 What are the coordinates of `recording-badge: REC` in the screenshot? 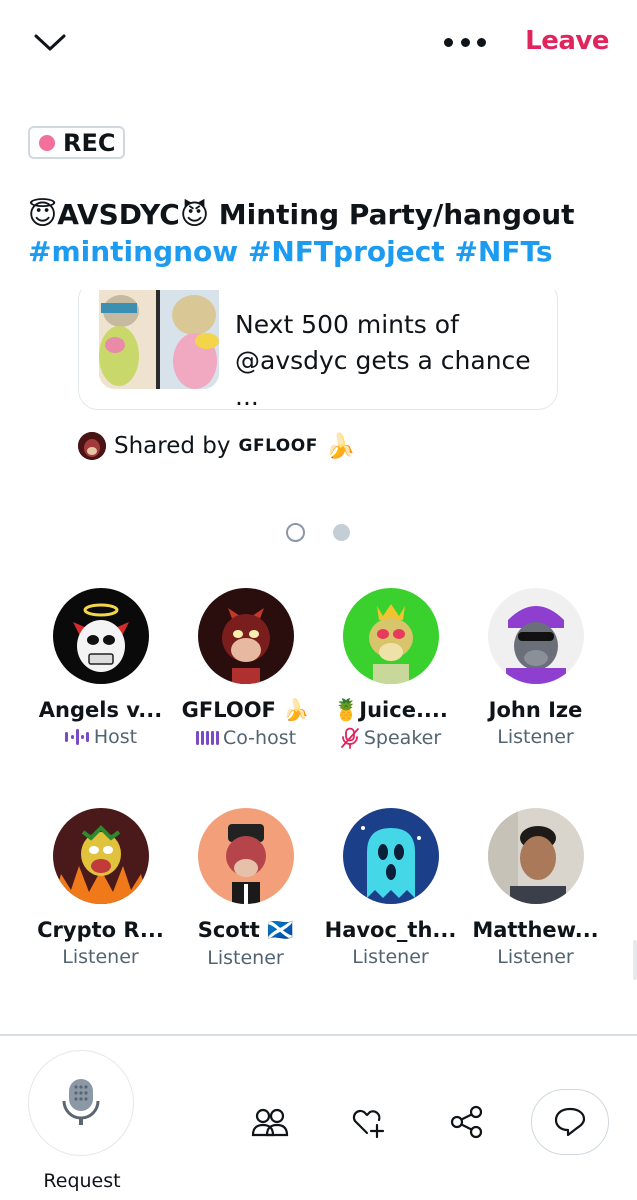 It's located at (76, 142).